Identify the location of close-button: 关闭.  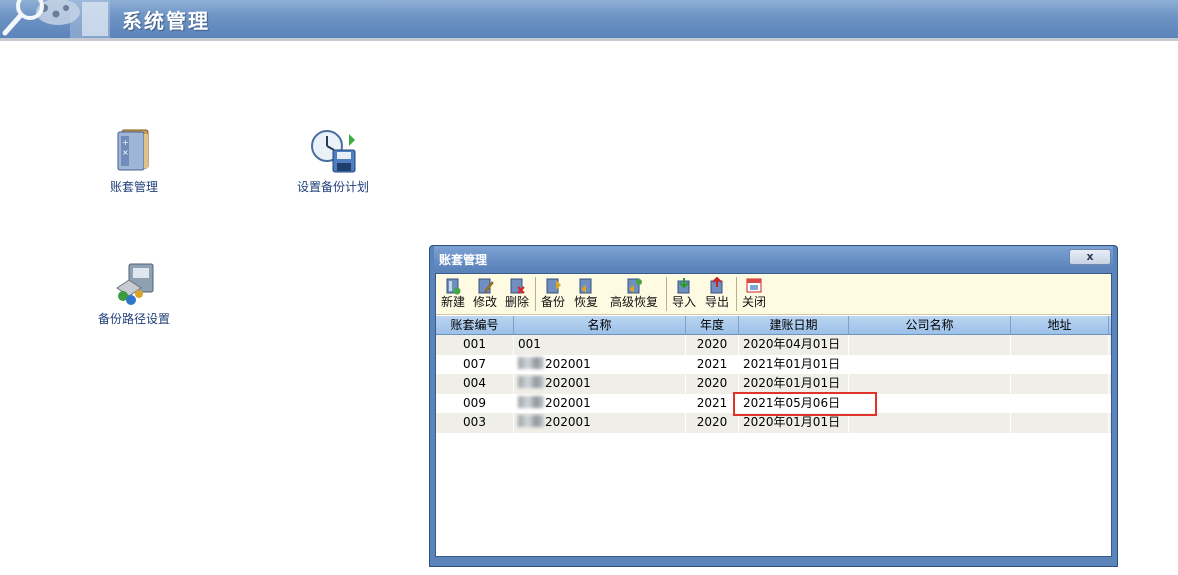
(754, 294).